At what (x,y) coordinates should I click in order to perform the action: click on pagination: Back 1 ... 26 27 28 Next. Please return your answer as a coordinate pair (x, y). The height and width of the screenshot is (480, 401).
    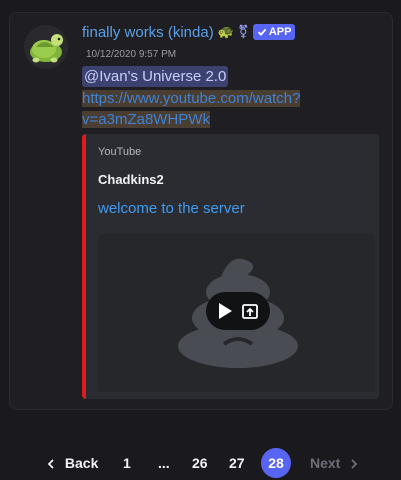
    Looking at the image, I should click on (200, 463).